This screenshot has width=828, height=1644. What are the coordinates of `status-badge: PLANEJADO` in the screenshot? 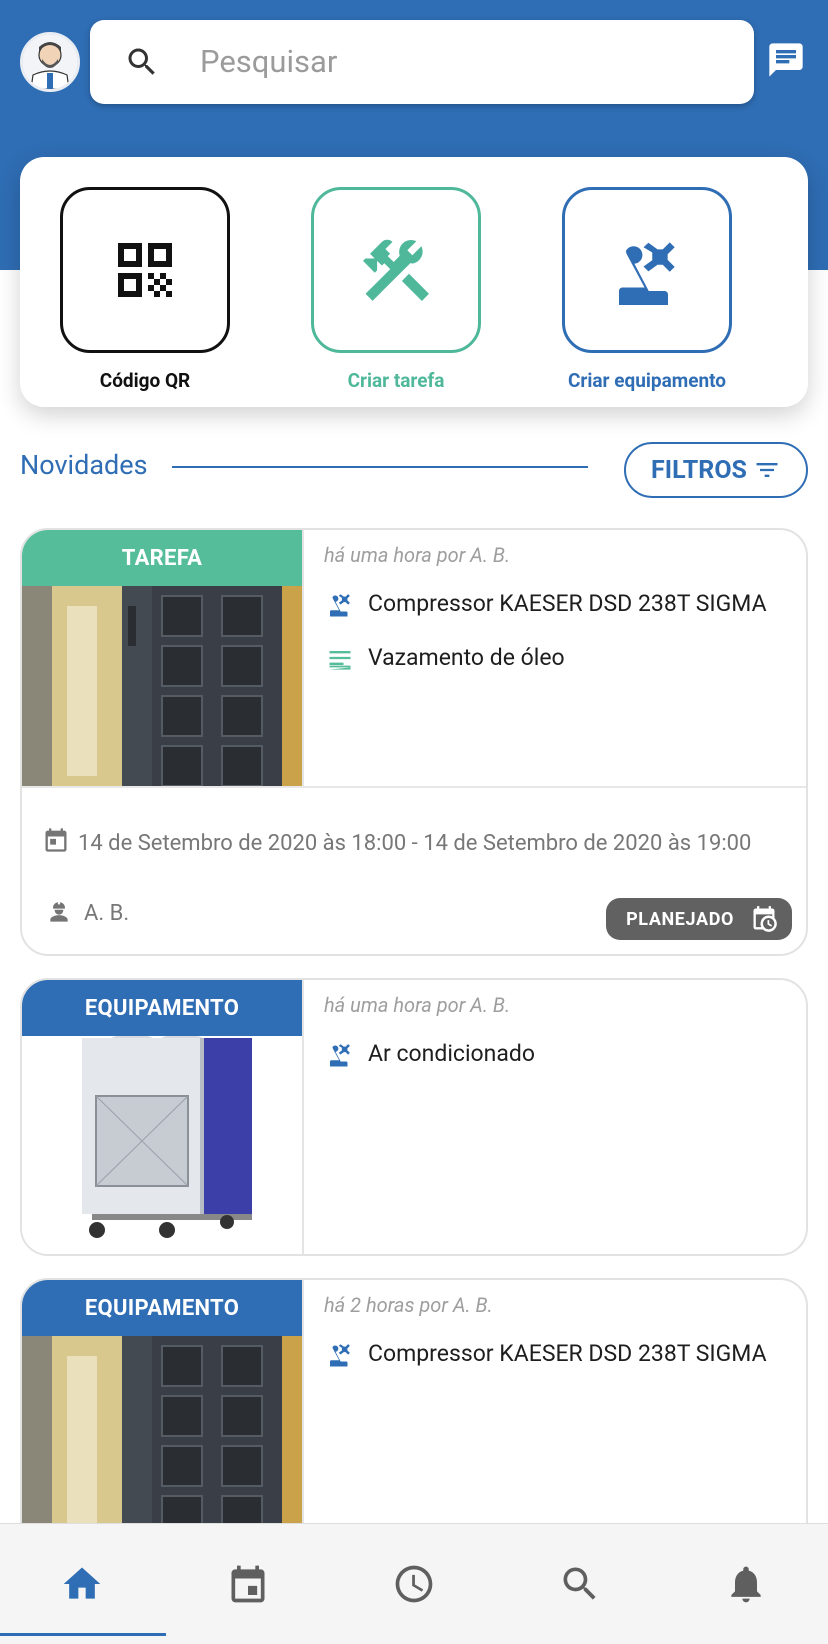 It's located at (699, 919).